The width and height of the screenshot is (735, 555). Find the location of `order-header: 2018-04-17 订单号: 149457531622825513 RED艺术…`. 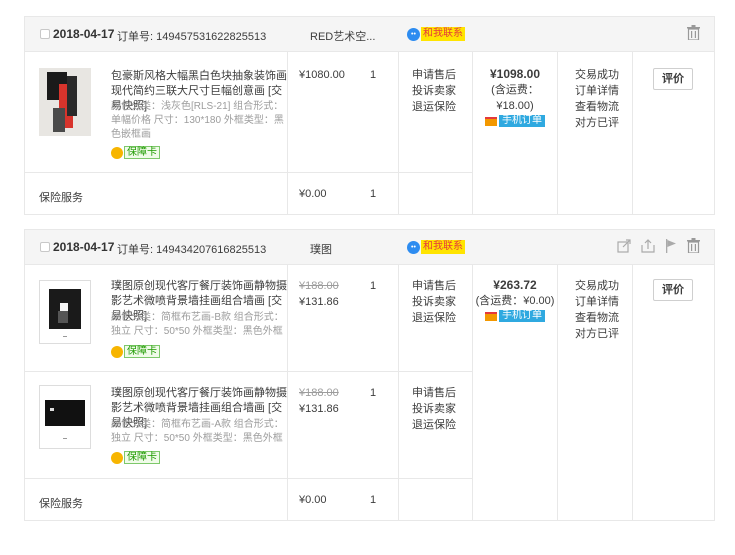

order-header: 2018-04-17 订单号: 149457531622825513 RED艺术… is located at coordinates (369, 34).